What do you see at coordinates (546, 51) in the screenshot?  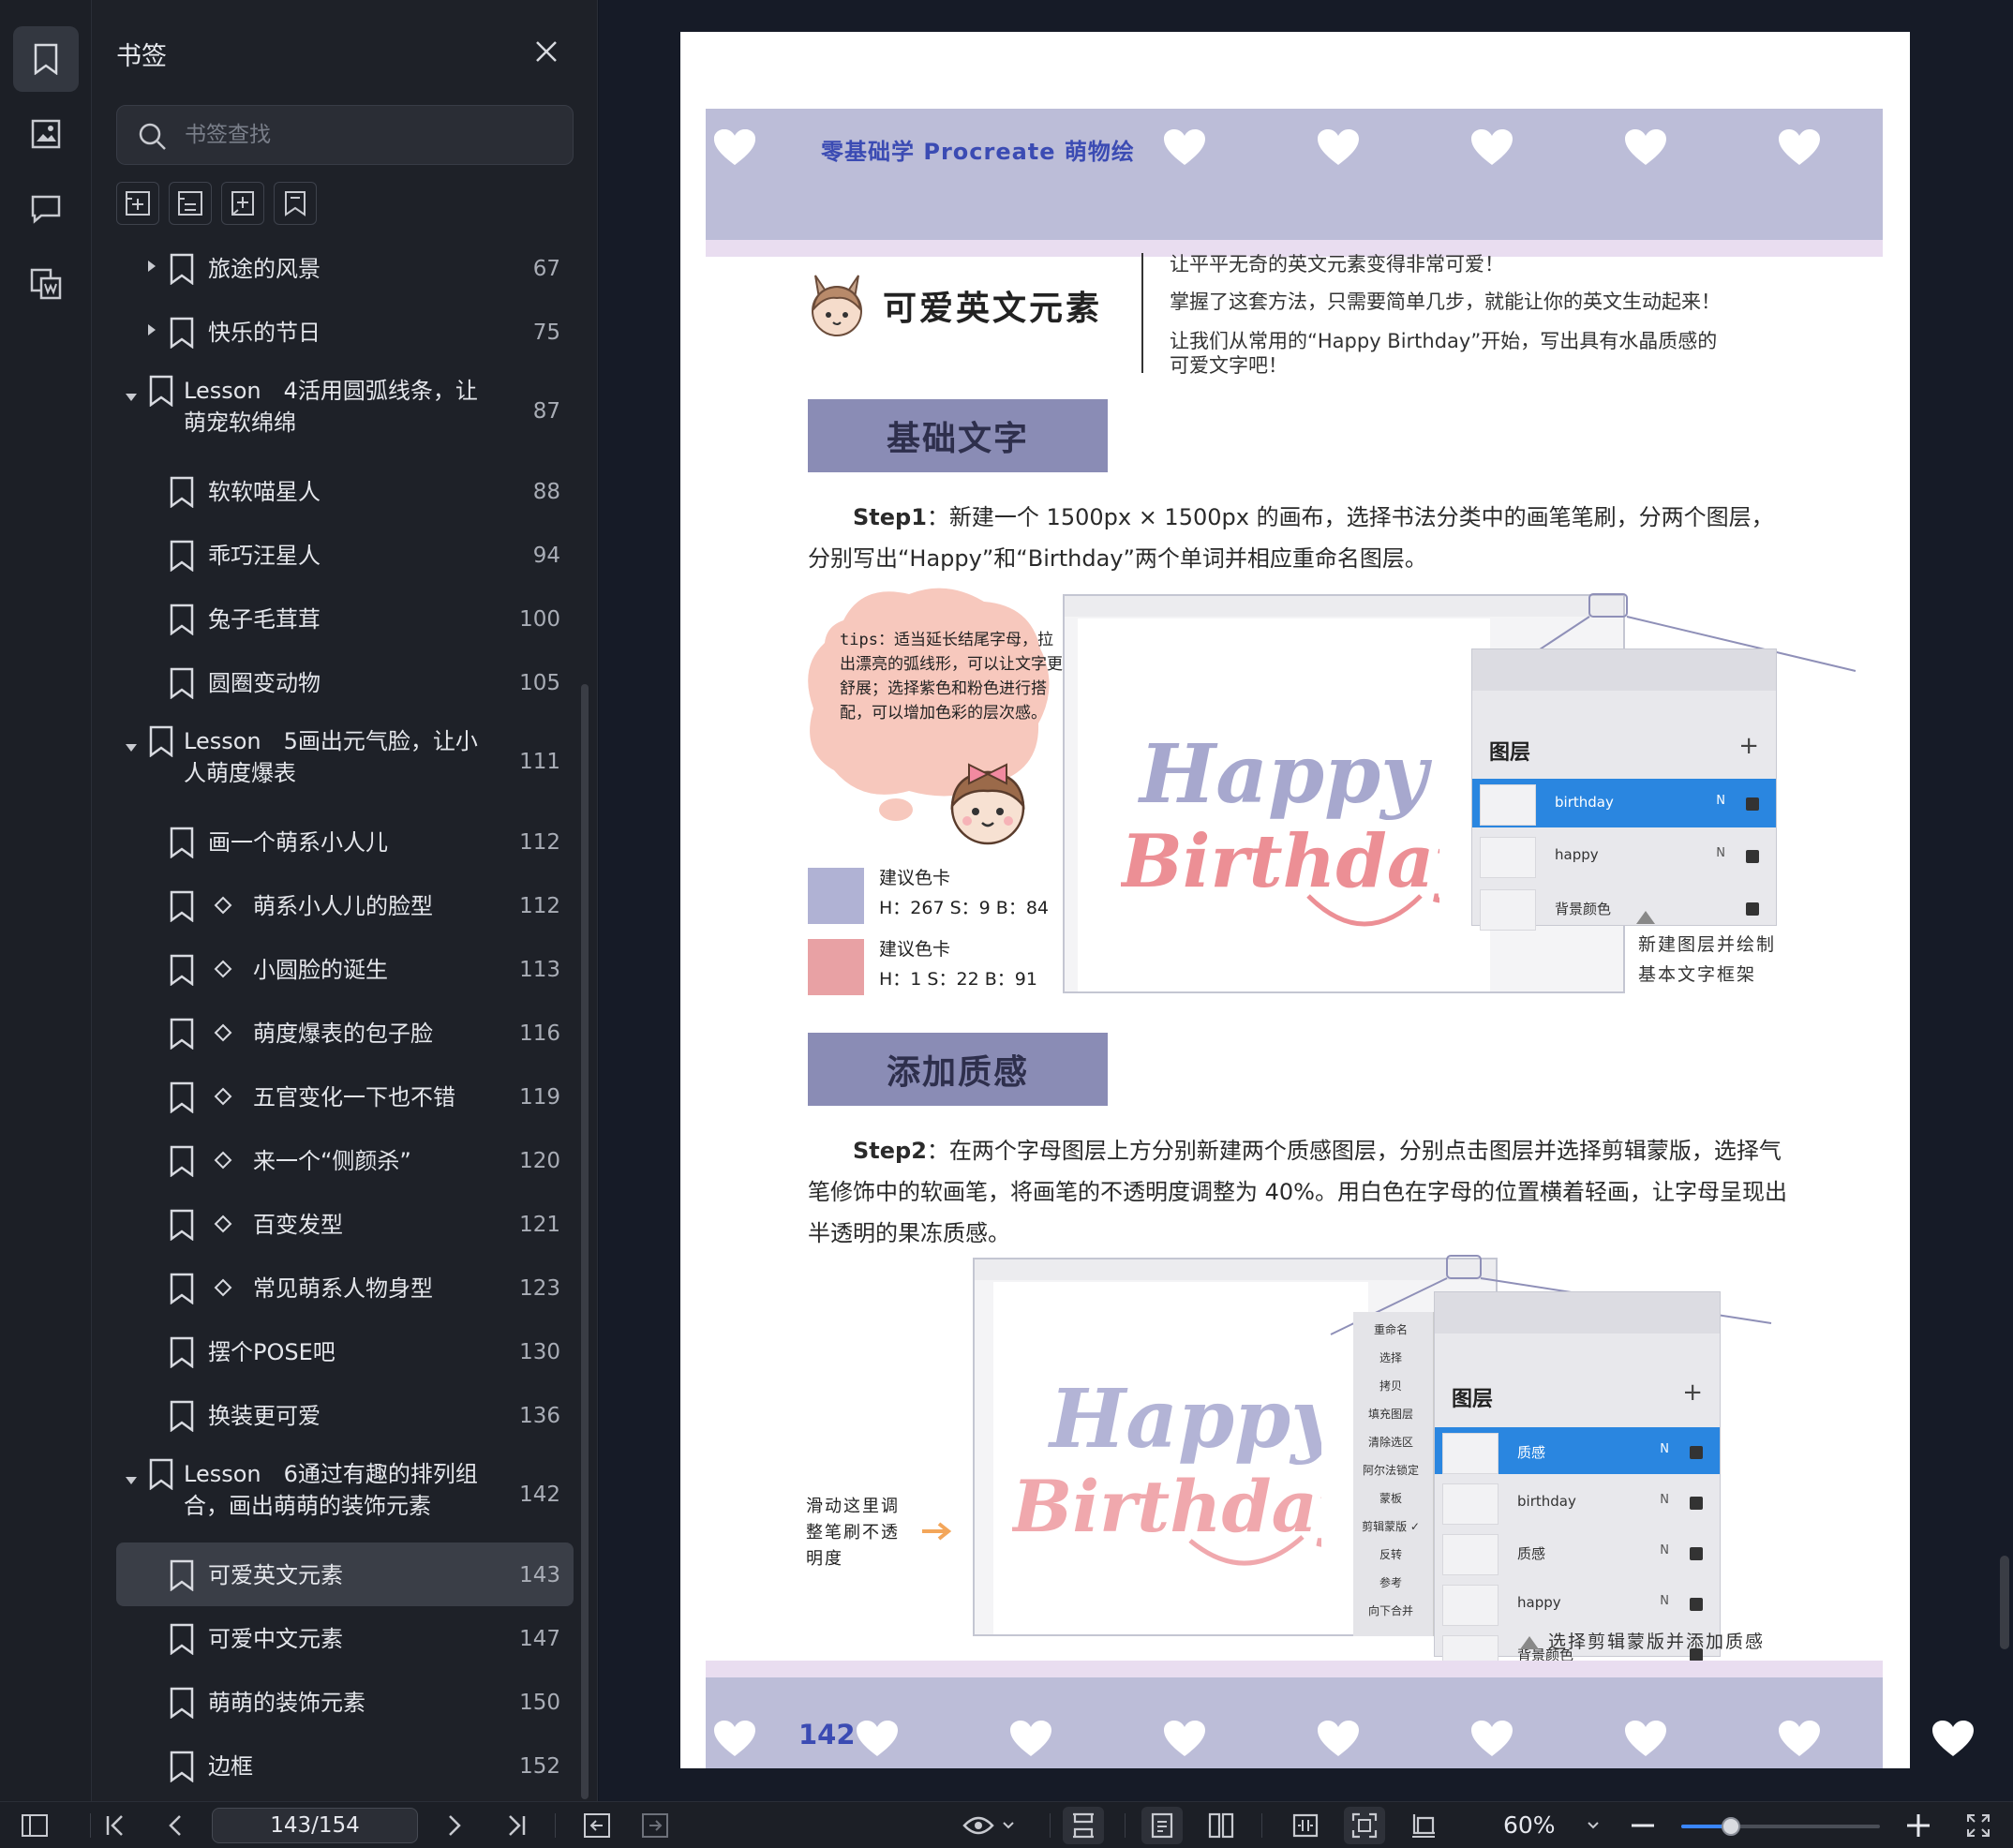 I see `close-panel-button` at bounding box center [546, 51].